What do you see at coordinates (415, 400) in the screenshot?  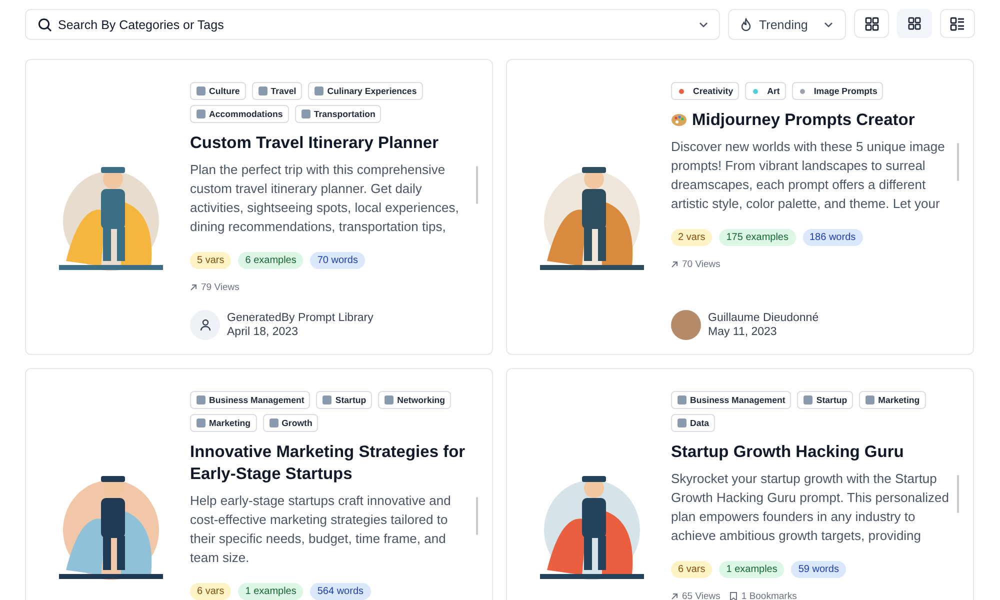 I see `tag: Networking` at bounding box center [415, 400].